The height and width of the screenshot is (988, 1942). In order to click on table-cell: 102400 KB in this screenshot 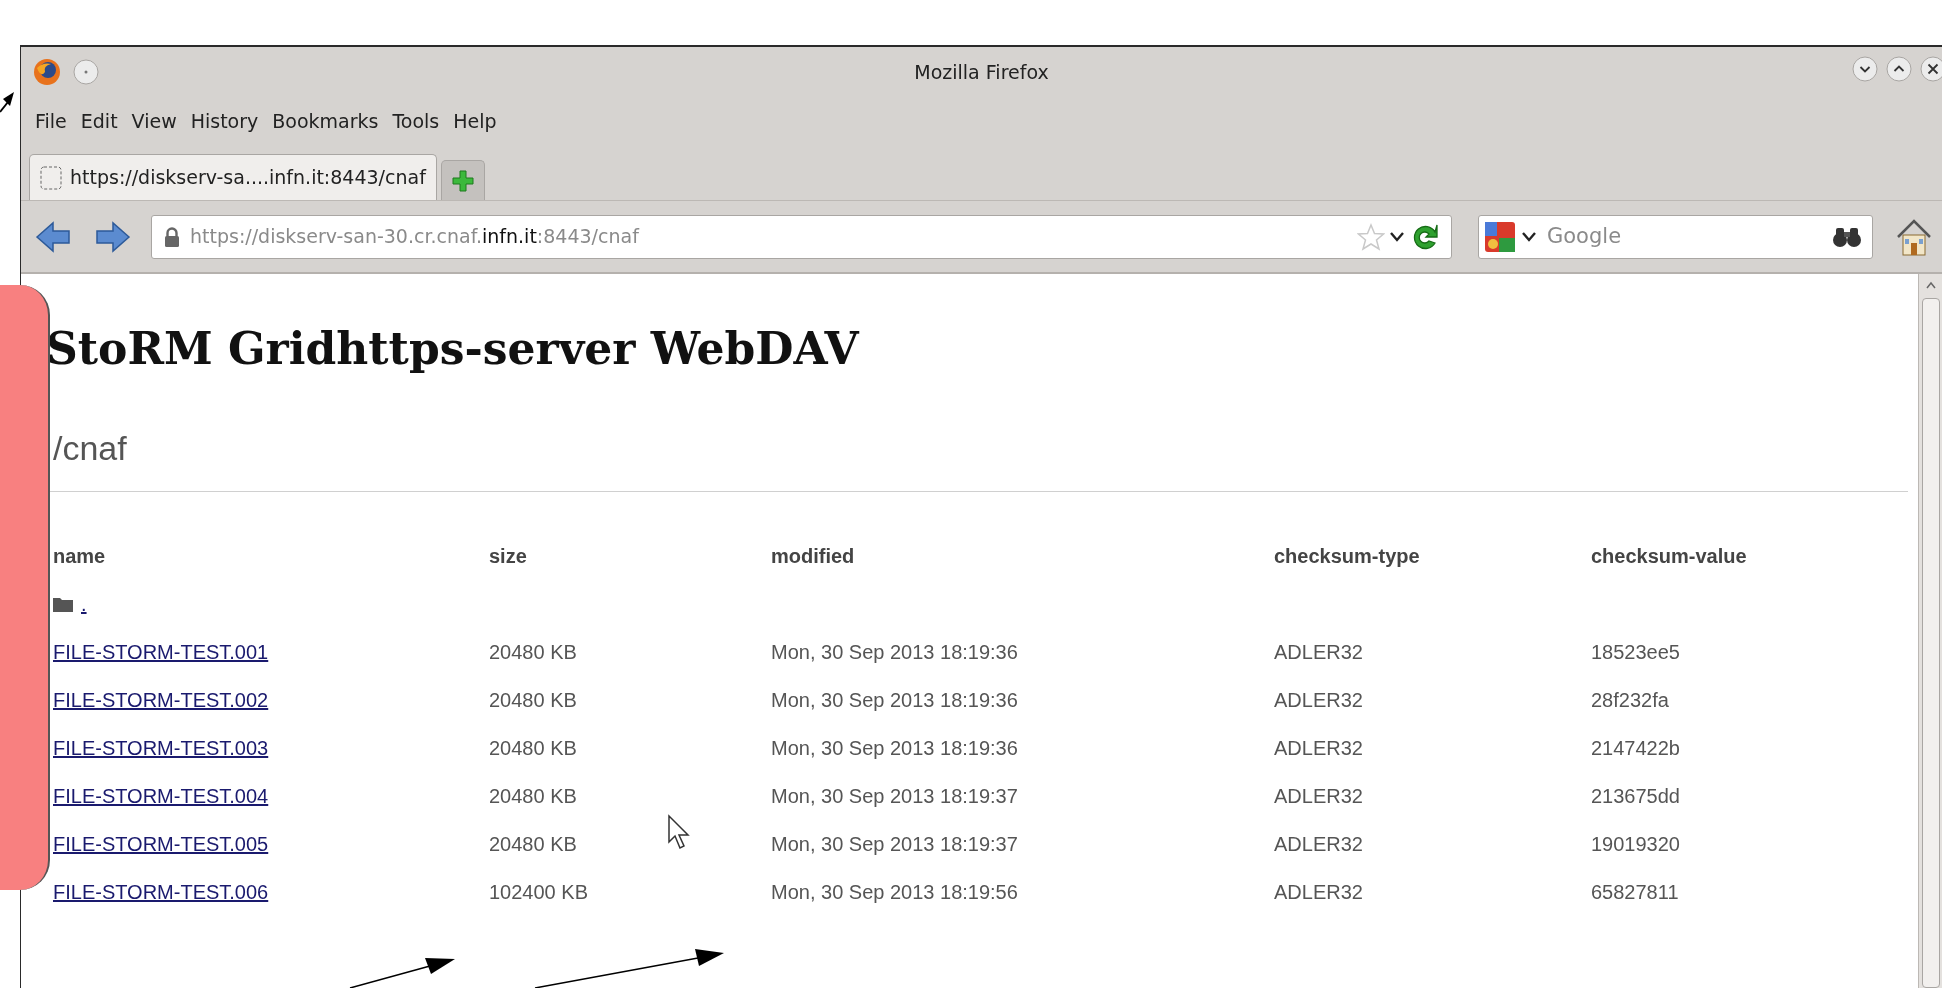, I will do `click(538, 892)`.